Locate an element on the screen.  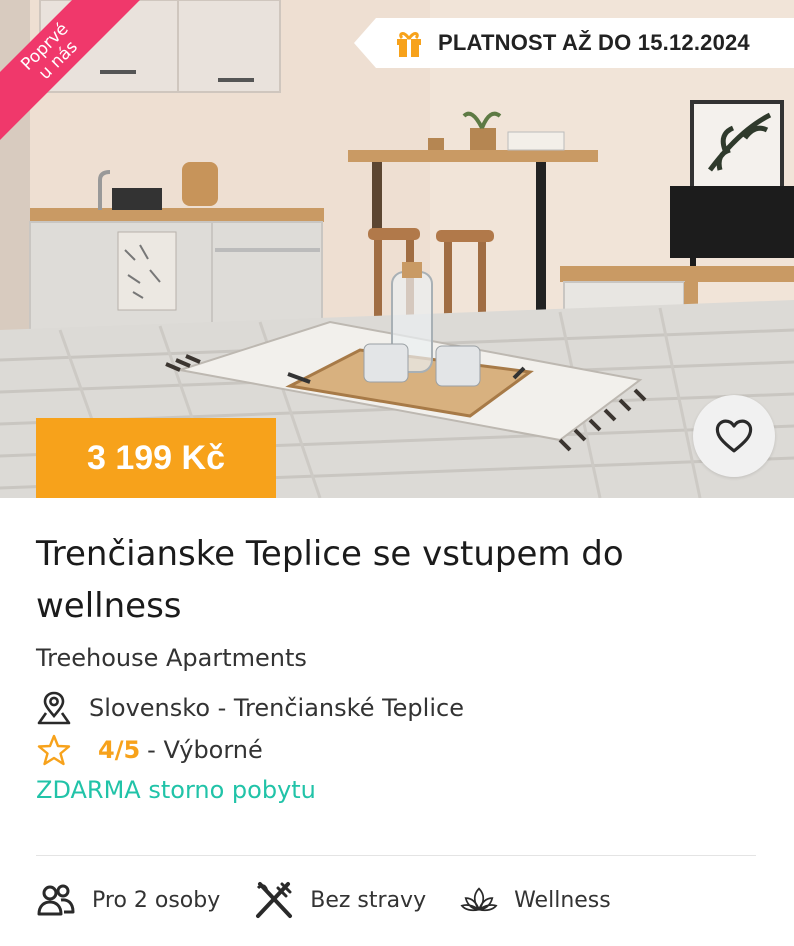
lotus-icon is located at coordinates (479, 899).